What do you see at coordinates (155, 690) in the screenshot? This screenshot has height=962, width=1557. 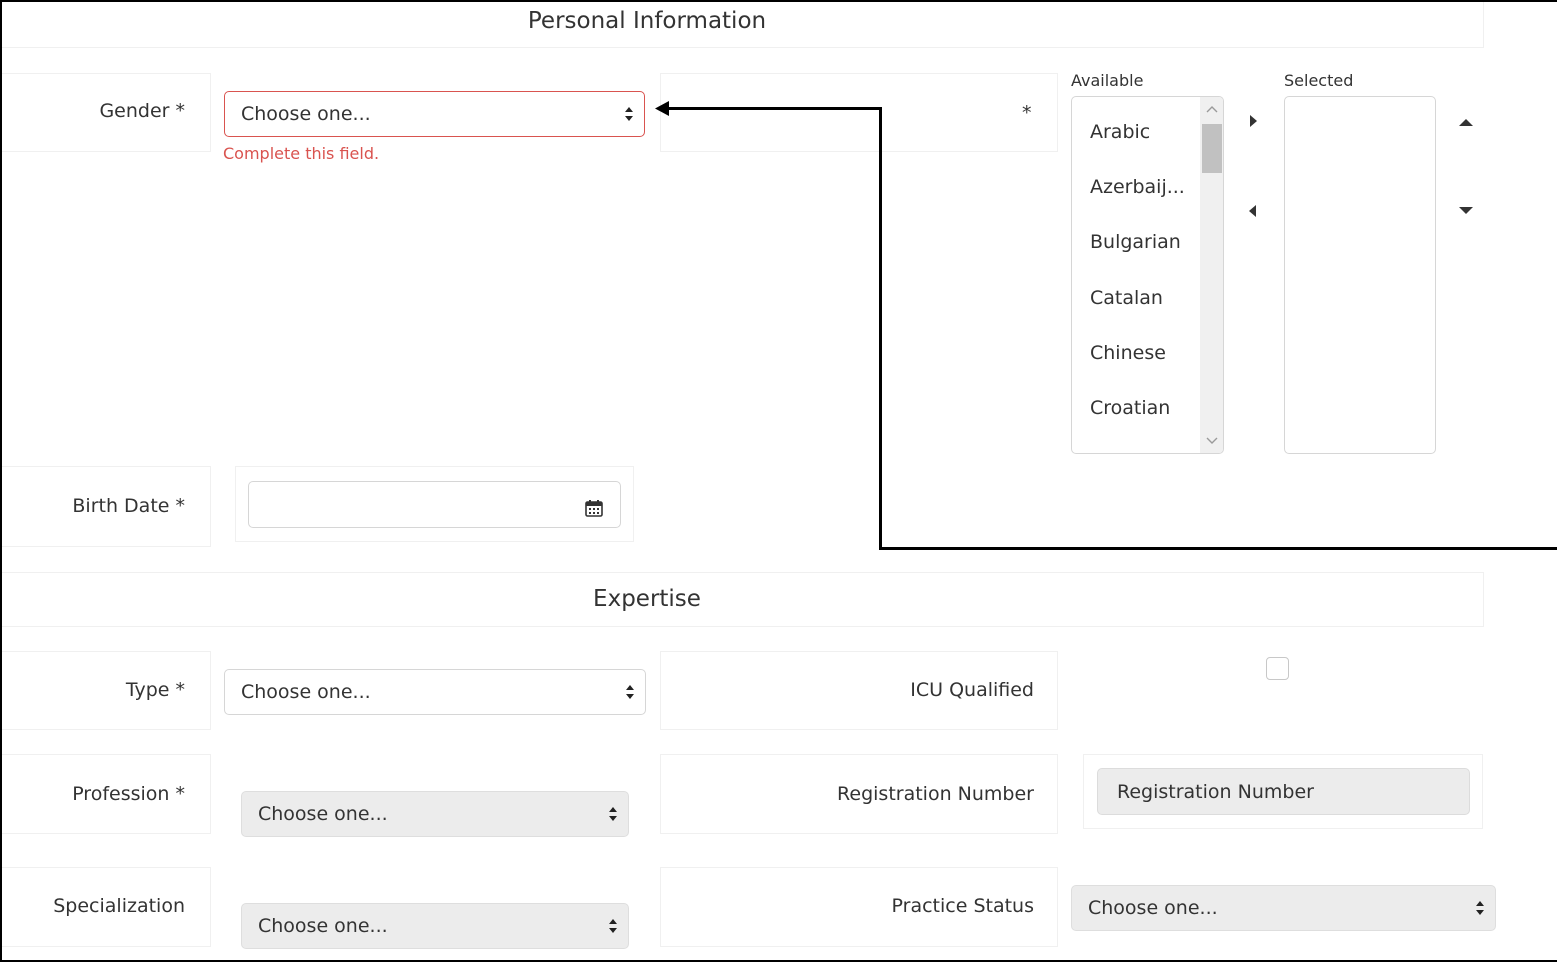 I see `type-label: Type *` at bounding box center [155, 690].